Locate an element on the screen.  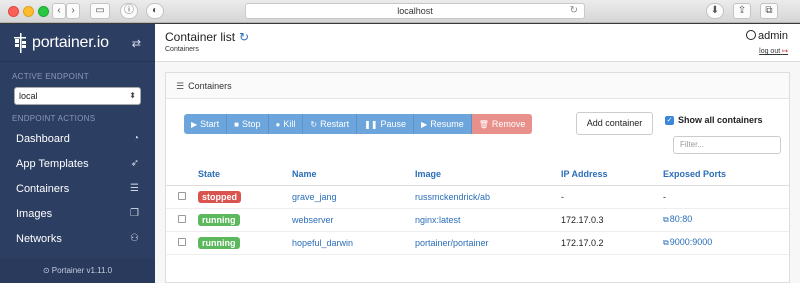
privacy-icon: ◐ is located at coordinates (155, 11).